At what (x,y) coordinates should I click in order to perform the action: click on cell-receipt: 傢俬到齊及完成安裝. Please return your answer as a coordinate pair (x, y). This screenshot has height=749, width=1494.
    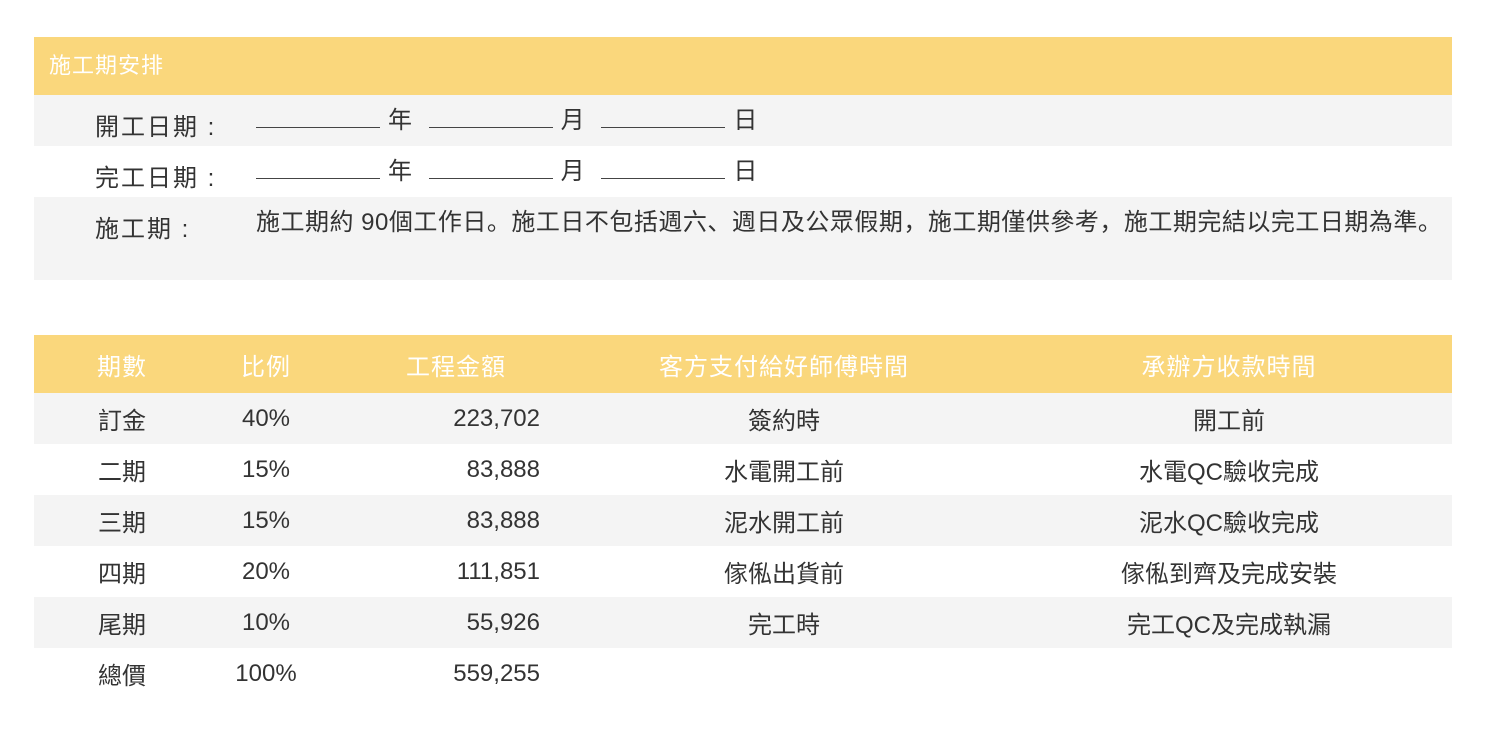
    Looking at the image, I should click on (1229, 574).